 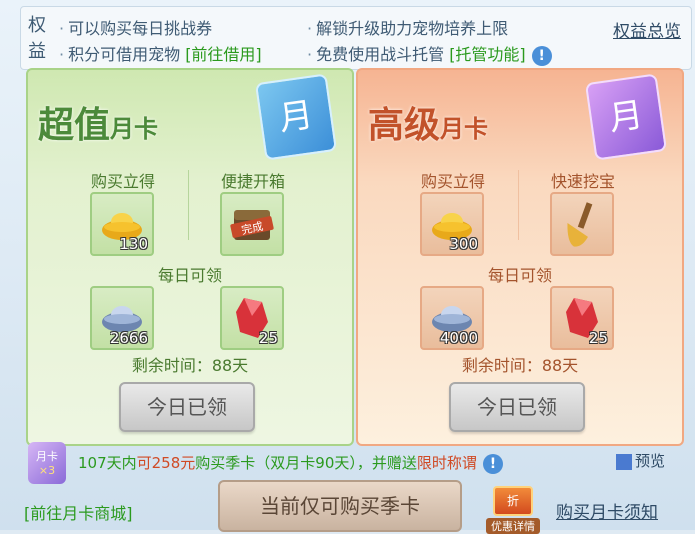 I want to click on checkbox-icon, so click(x=624, y=461).